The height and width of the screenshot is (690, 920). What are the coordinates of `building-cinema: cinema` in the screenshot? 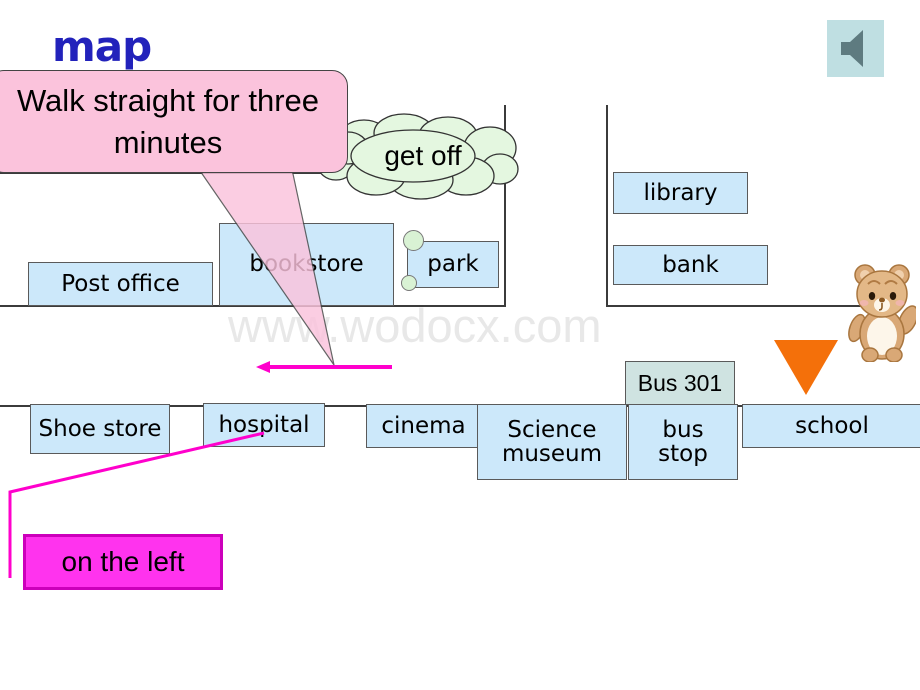 It's located at (423, 426).